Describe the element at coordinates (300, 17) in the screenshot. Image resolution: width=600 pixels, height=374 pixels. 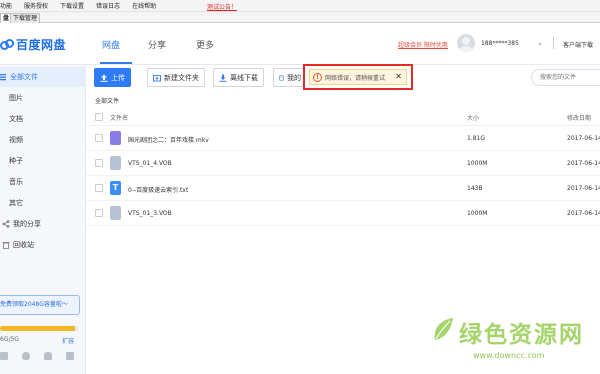
I see `tab-row: 盘 下载管理` at that location.